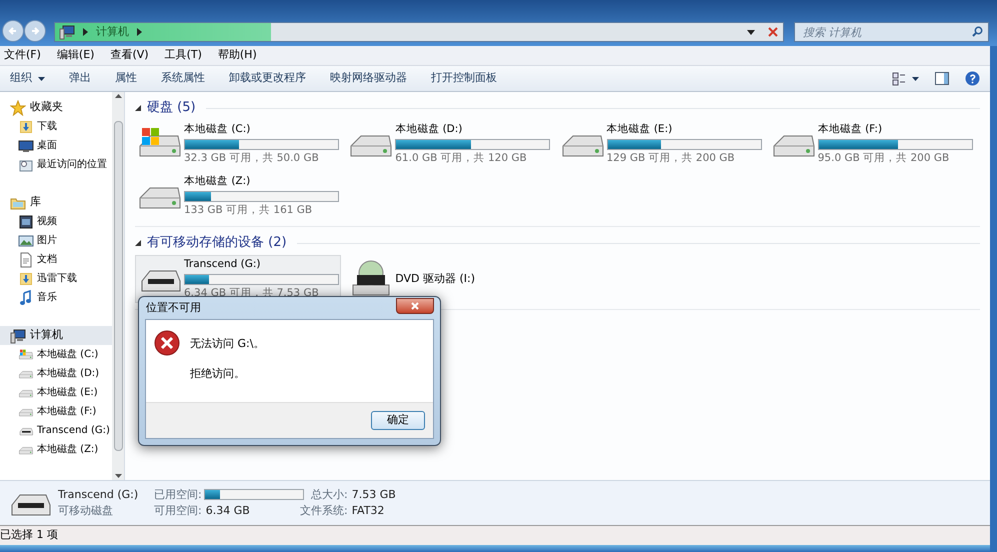 This screenshot has width=997, height=552. Describe the element at coordinates (56, 202) in the screenshot. I see `sidebar-group: 库` at that location.